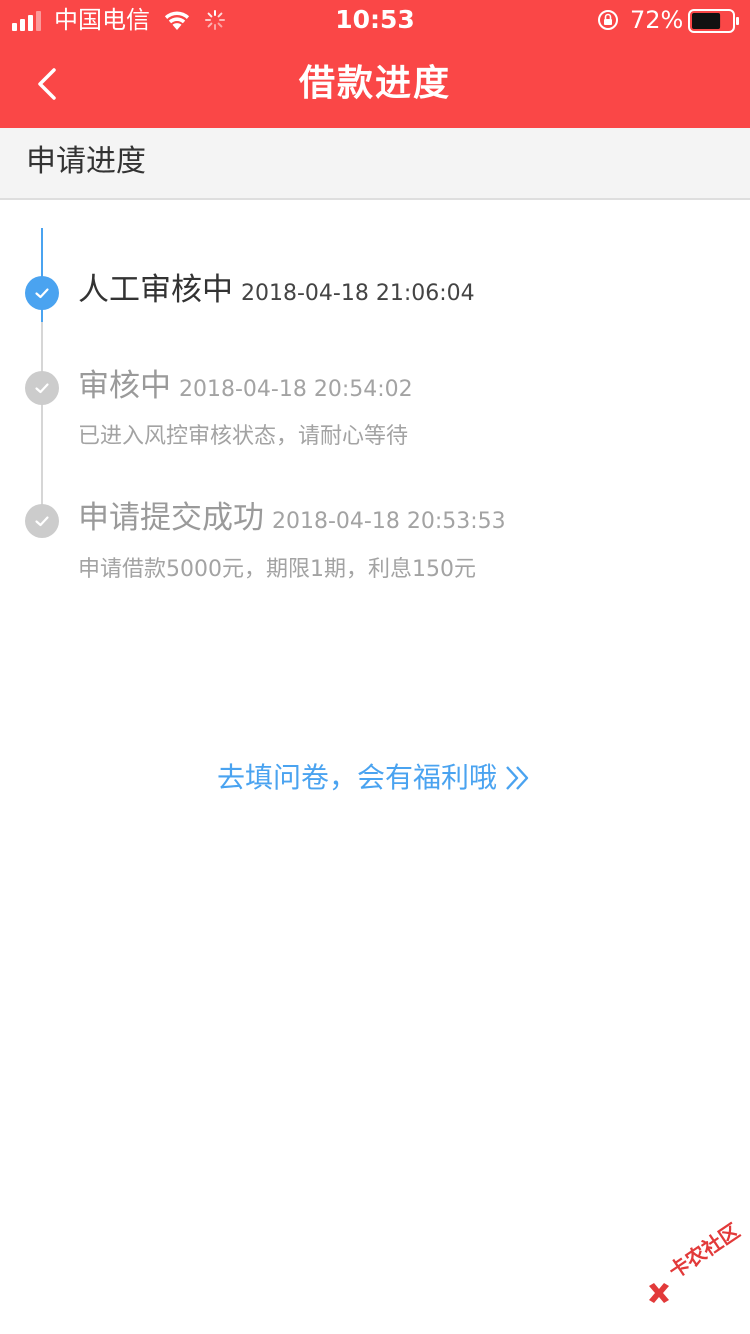 The height and width of the screenshot is (1334, 750). I want to click on step-title: 人工审核中, so click(155, 290).